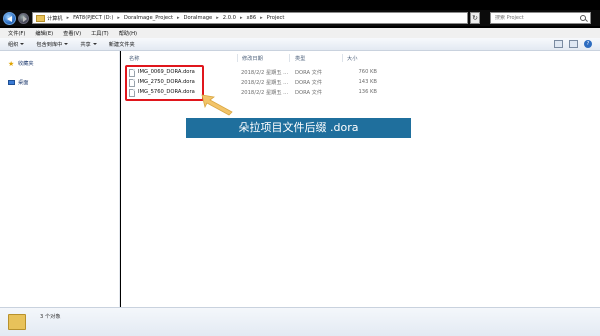 This screenshot has width=600, height=336. What do you see at coordinates (252, 58) in the screenshot?
I see `column-header-date: 修改日期` at bounding box center [252, 58].